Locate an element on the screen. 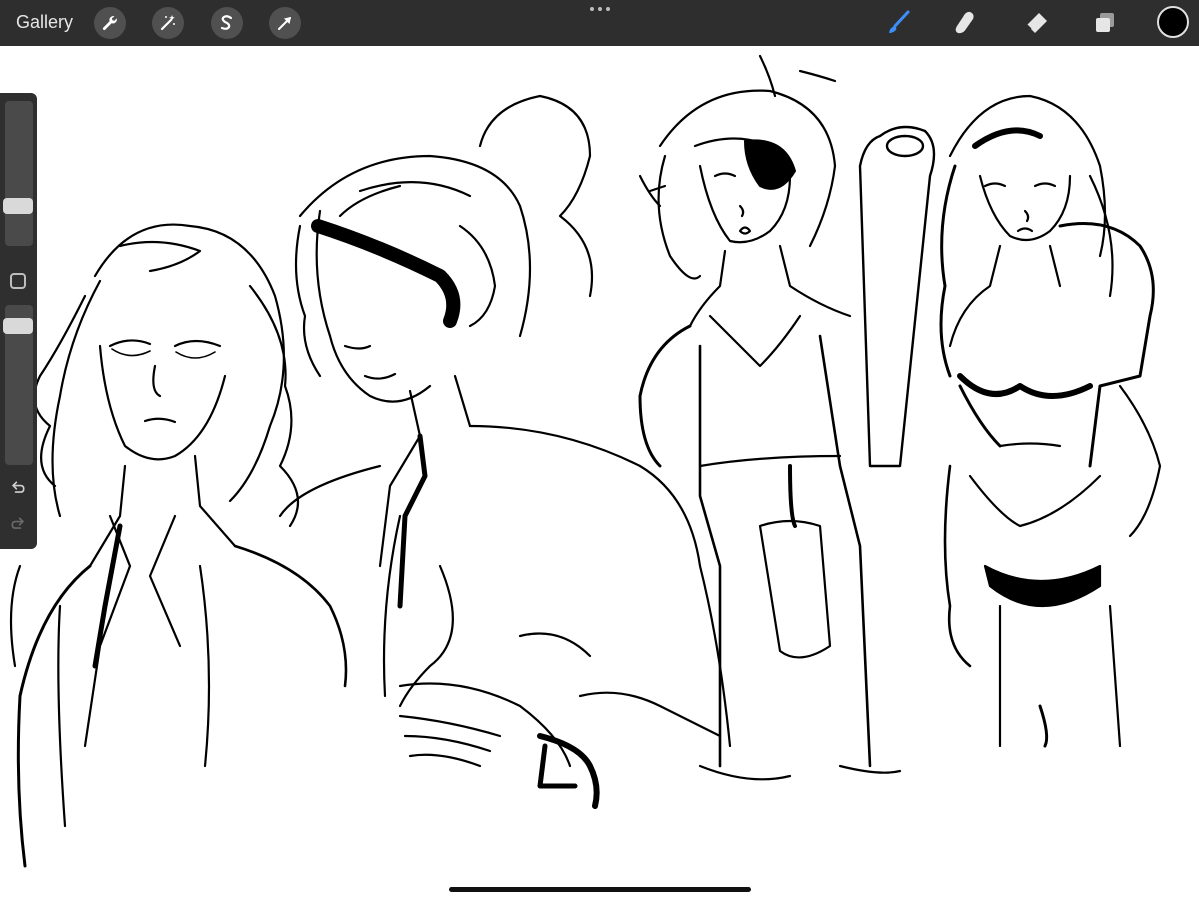  selection-s-icon is located at coordinates (226, 22).